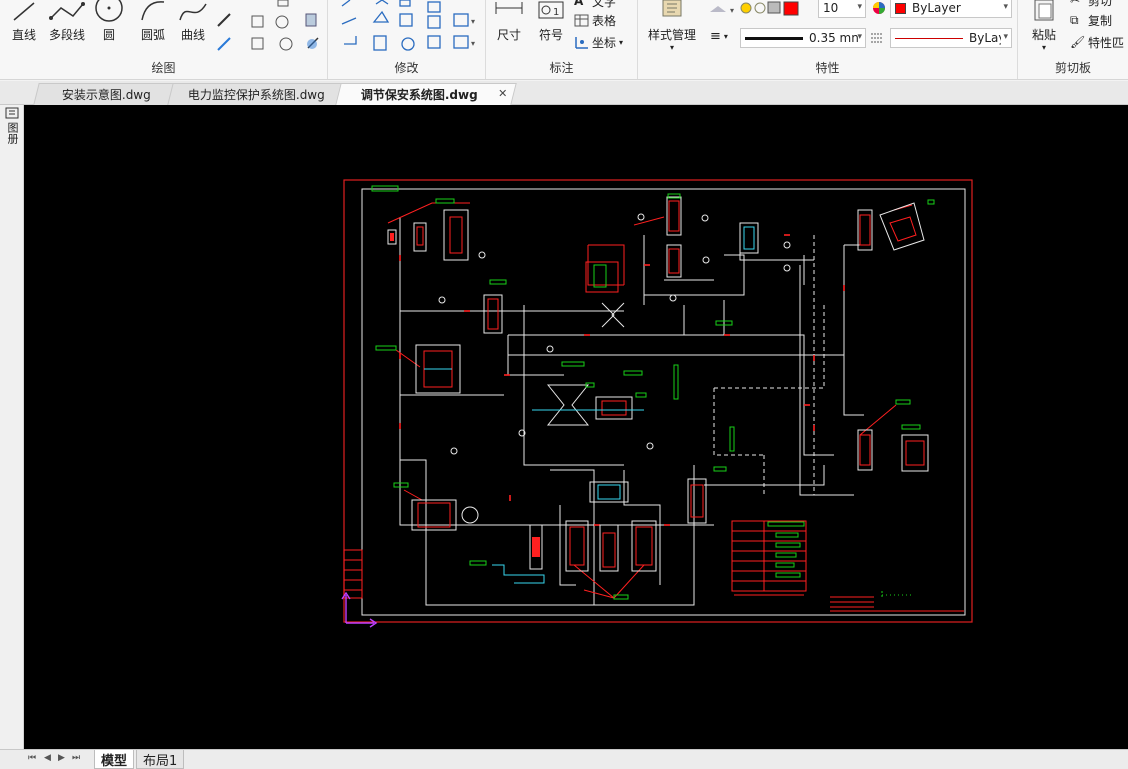 The height and width of the screenshot is (769, 1128). I want to click on draw-small-icons, so click(270, 28).